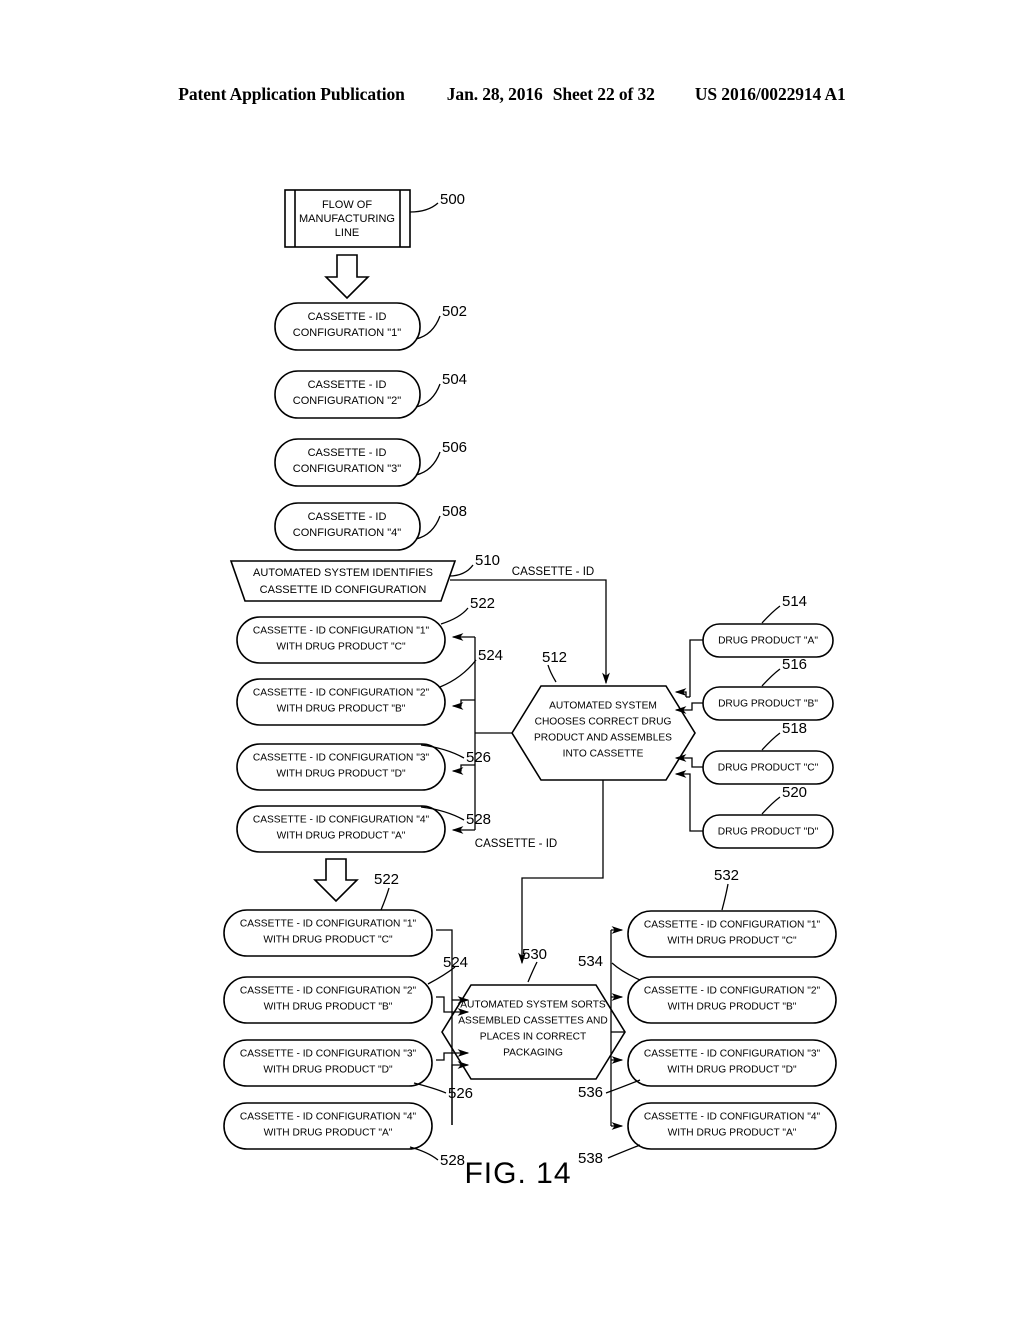 This screenshot has height=1320, width=1024. I want to click on node-526b-line1: CASSETTE - ID CONFIGURATION "3", so click(328, 1054).